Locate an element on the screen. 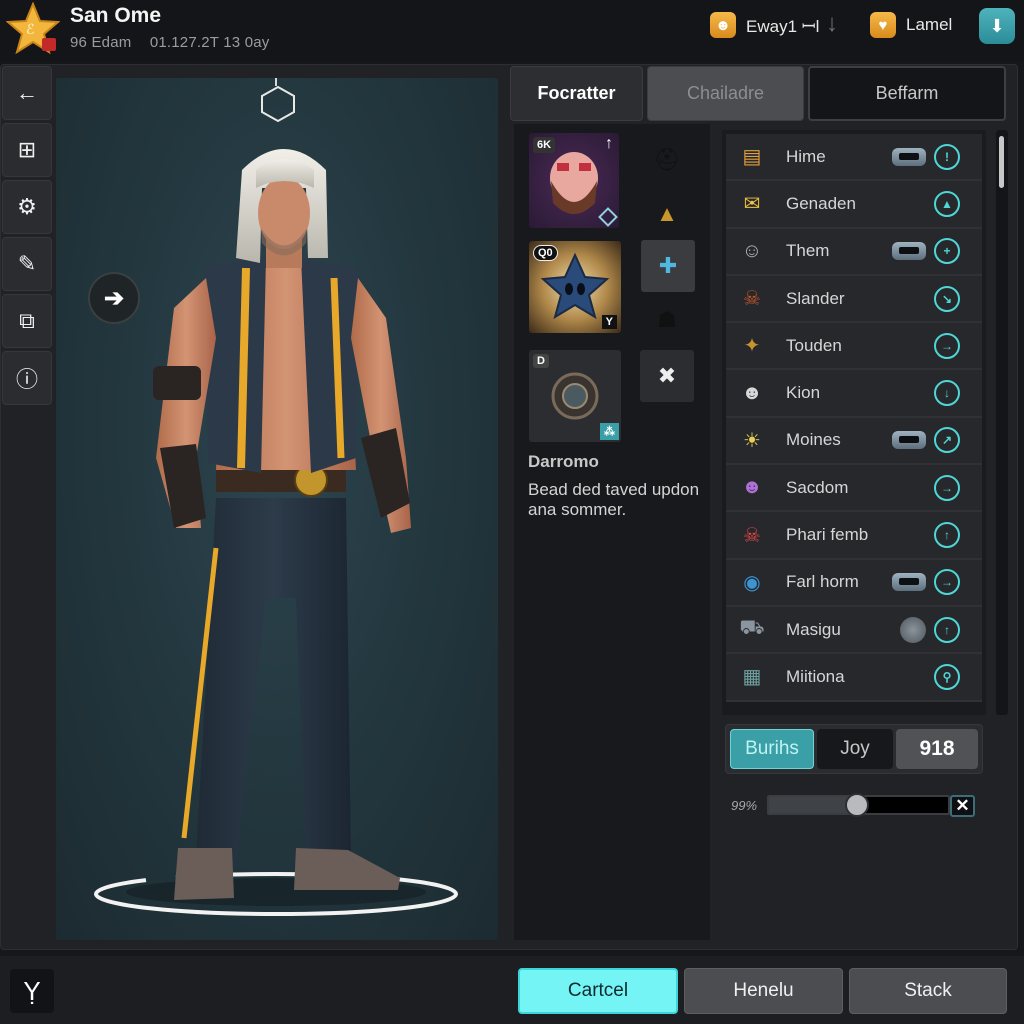  slider-thumb is located at coordinates (856, 805).